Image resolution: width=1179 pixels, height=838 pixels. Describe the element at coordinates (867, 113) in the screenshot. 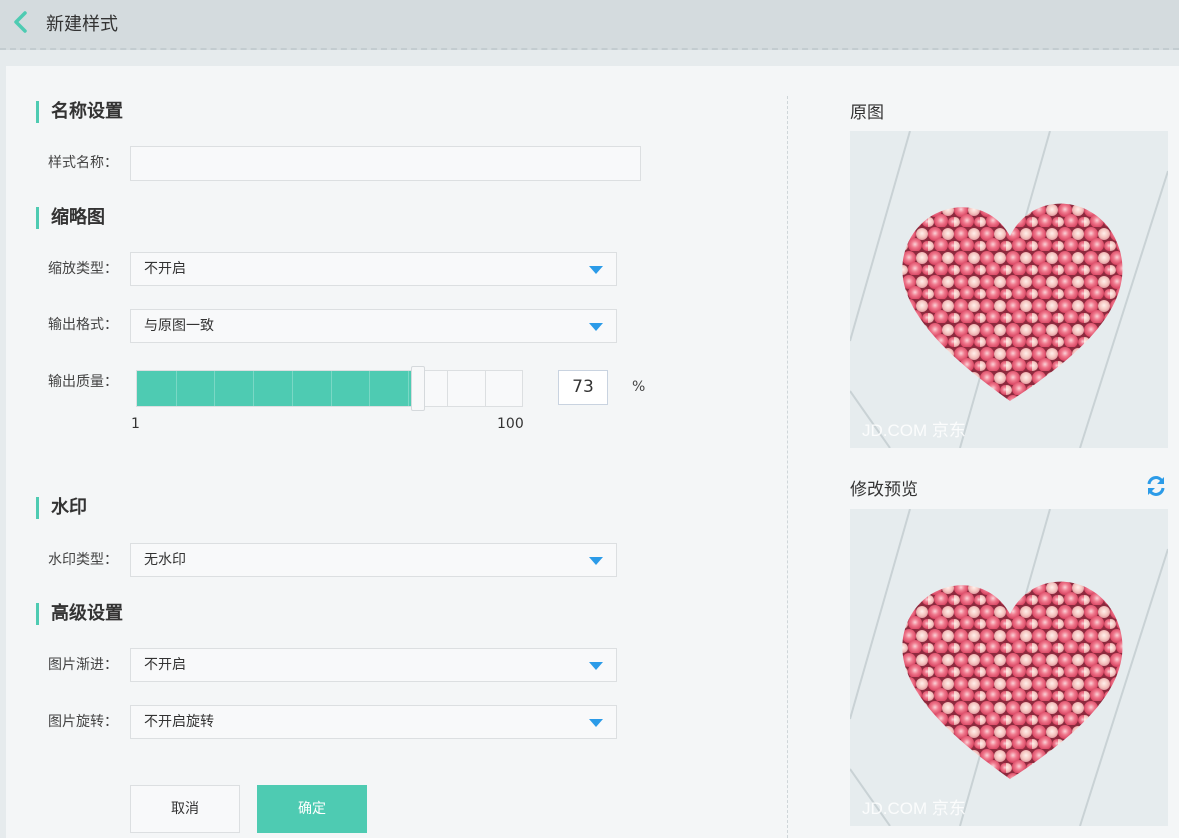

I see `original-image-label: 原图` at that location.